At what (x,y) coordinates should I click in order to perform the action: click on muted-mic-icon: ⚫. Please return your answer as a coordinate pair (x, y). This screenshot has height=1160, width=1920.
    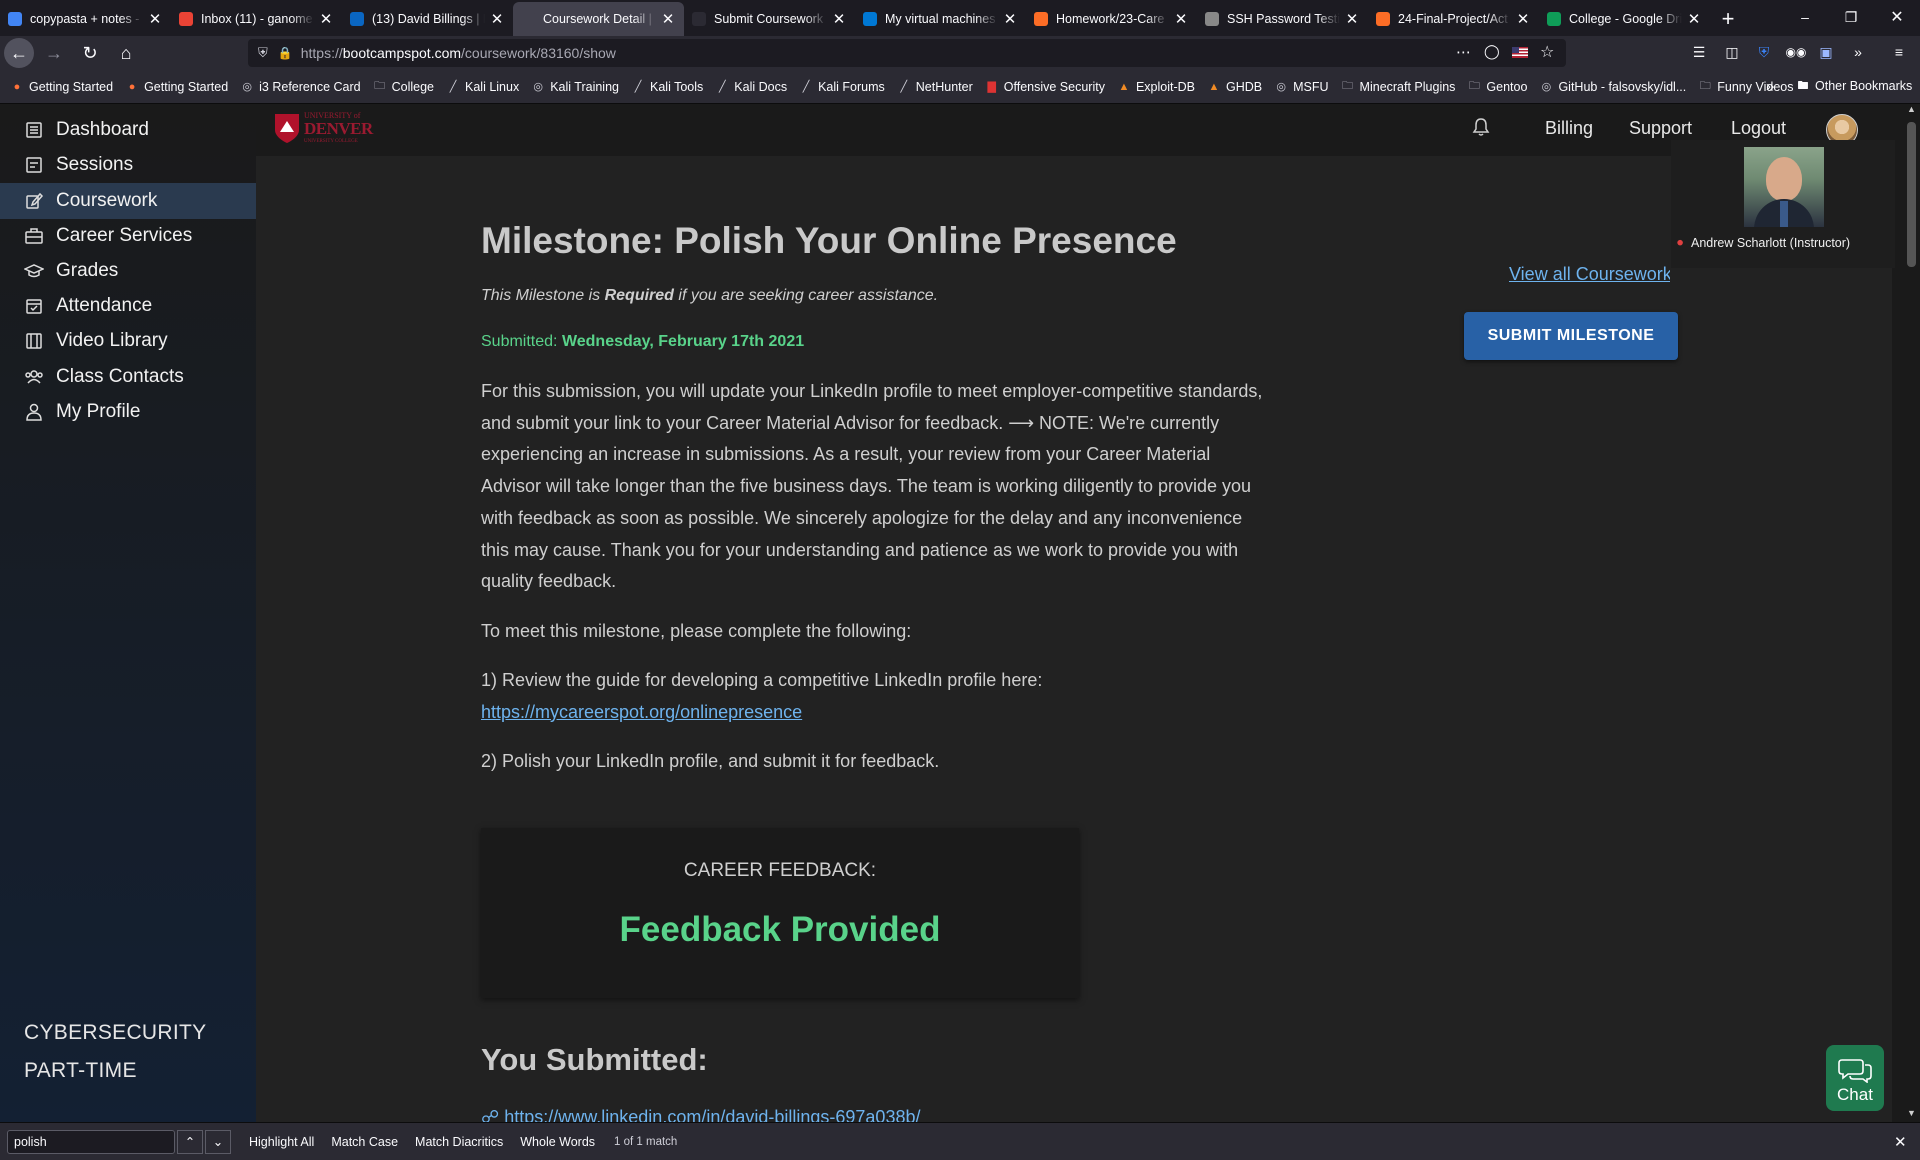
    Looking at the image, I should click on (1680, 243).